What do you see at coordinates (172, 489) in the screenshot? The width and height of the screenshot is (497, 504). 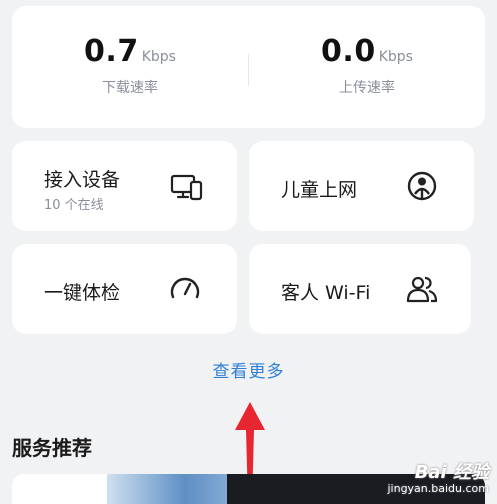 I see `banner-image-left` at bounding box center [172, 489].